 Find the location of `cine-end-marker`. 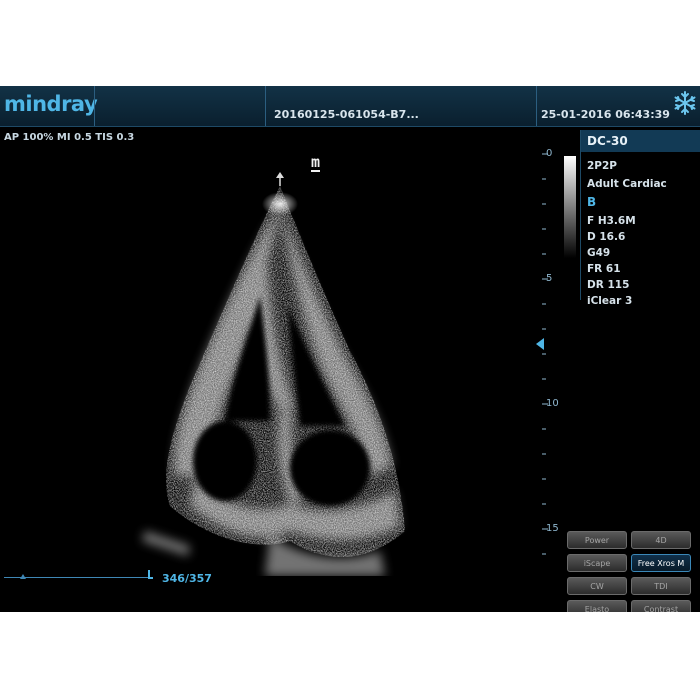

cine-end-marker is located at coordinates (150, 574).